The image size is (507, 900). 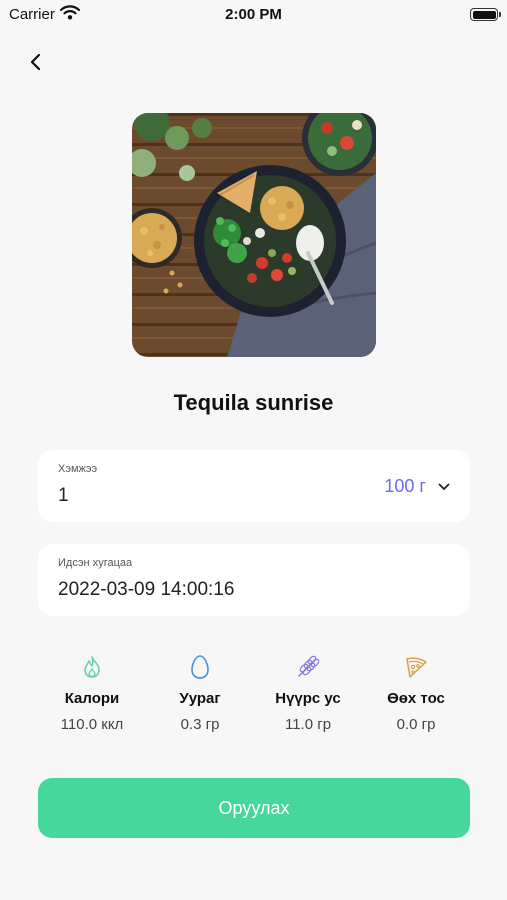 I want to click on time-input: 2022-03-09 14:00:16, so click(x=146, y=590).